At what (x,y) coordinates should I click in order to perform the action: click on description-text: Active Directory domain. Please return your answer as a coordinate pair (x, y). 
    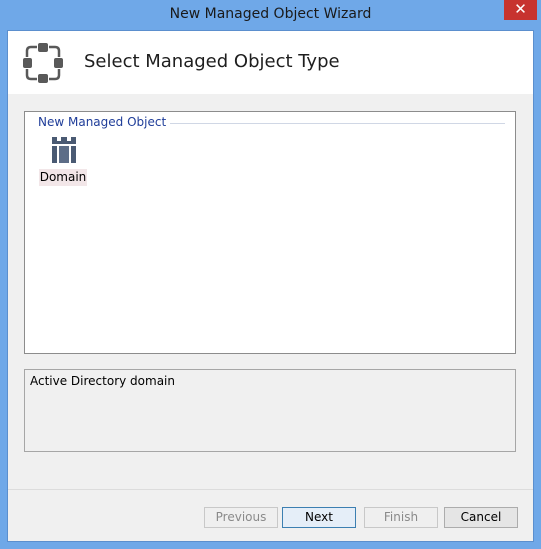
    Looking at the image, I should click on (102, 381).